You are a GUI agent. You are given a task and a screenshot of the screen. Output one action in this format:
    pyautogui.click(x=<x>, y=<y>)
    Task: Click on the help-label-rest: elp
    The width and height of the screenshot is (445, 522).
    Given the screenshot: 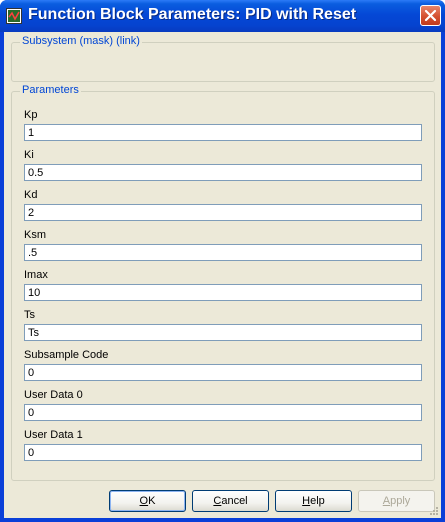 What is the action you would take?
    pyautogui.click(x=317, y=501)
    